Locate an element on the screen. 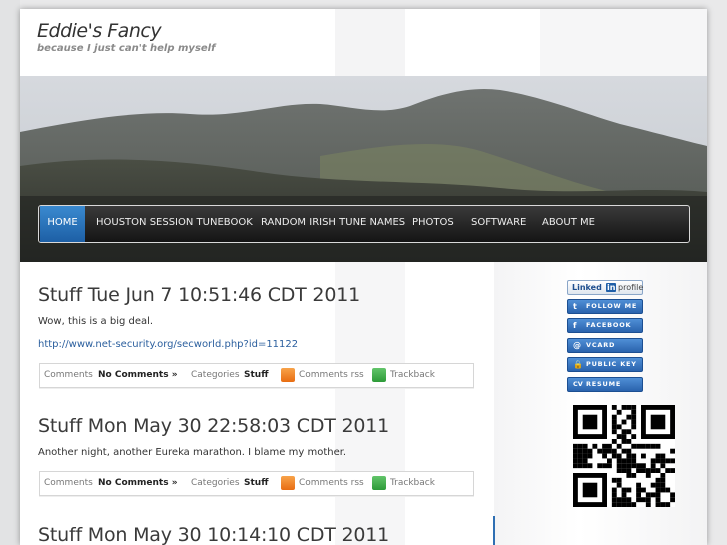 The image size is (727, 545). post-title: Stuff Mon May 30 22:58:03 CDT 2011 is located at coordinates (213, 426).